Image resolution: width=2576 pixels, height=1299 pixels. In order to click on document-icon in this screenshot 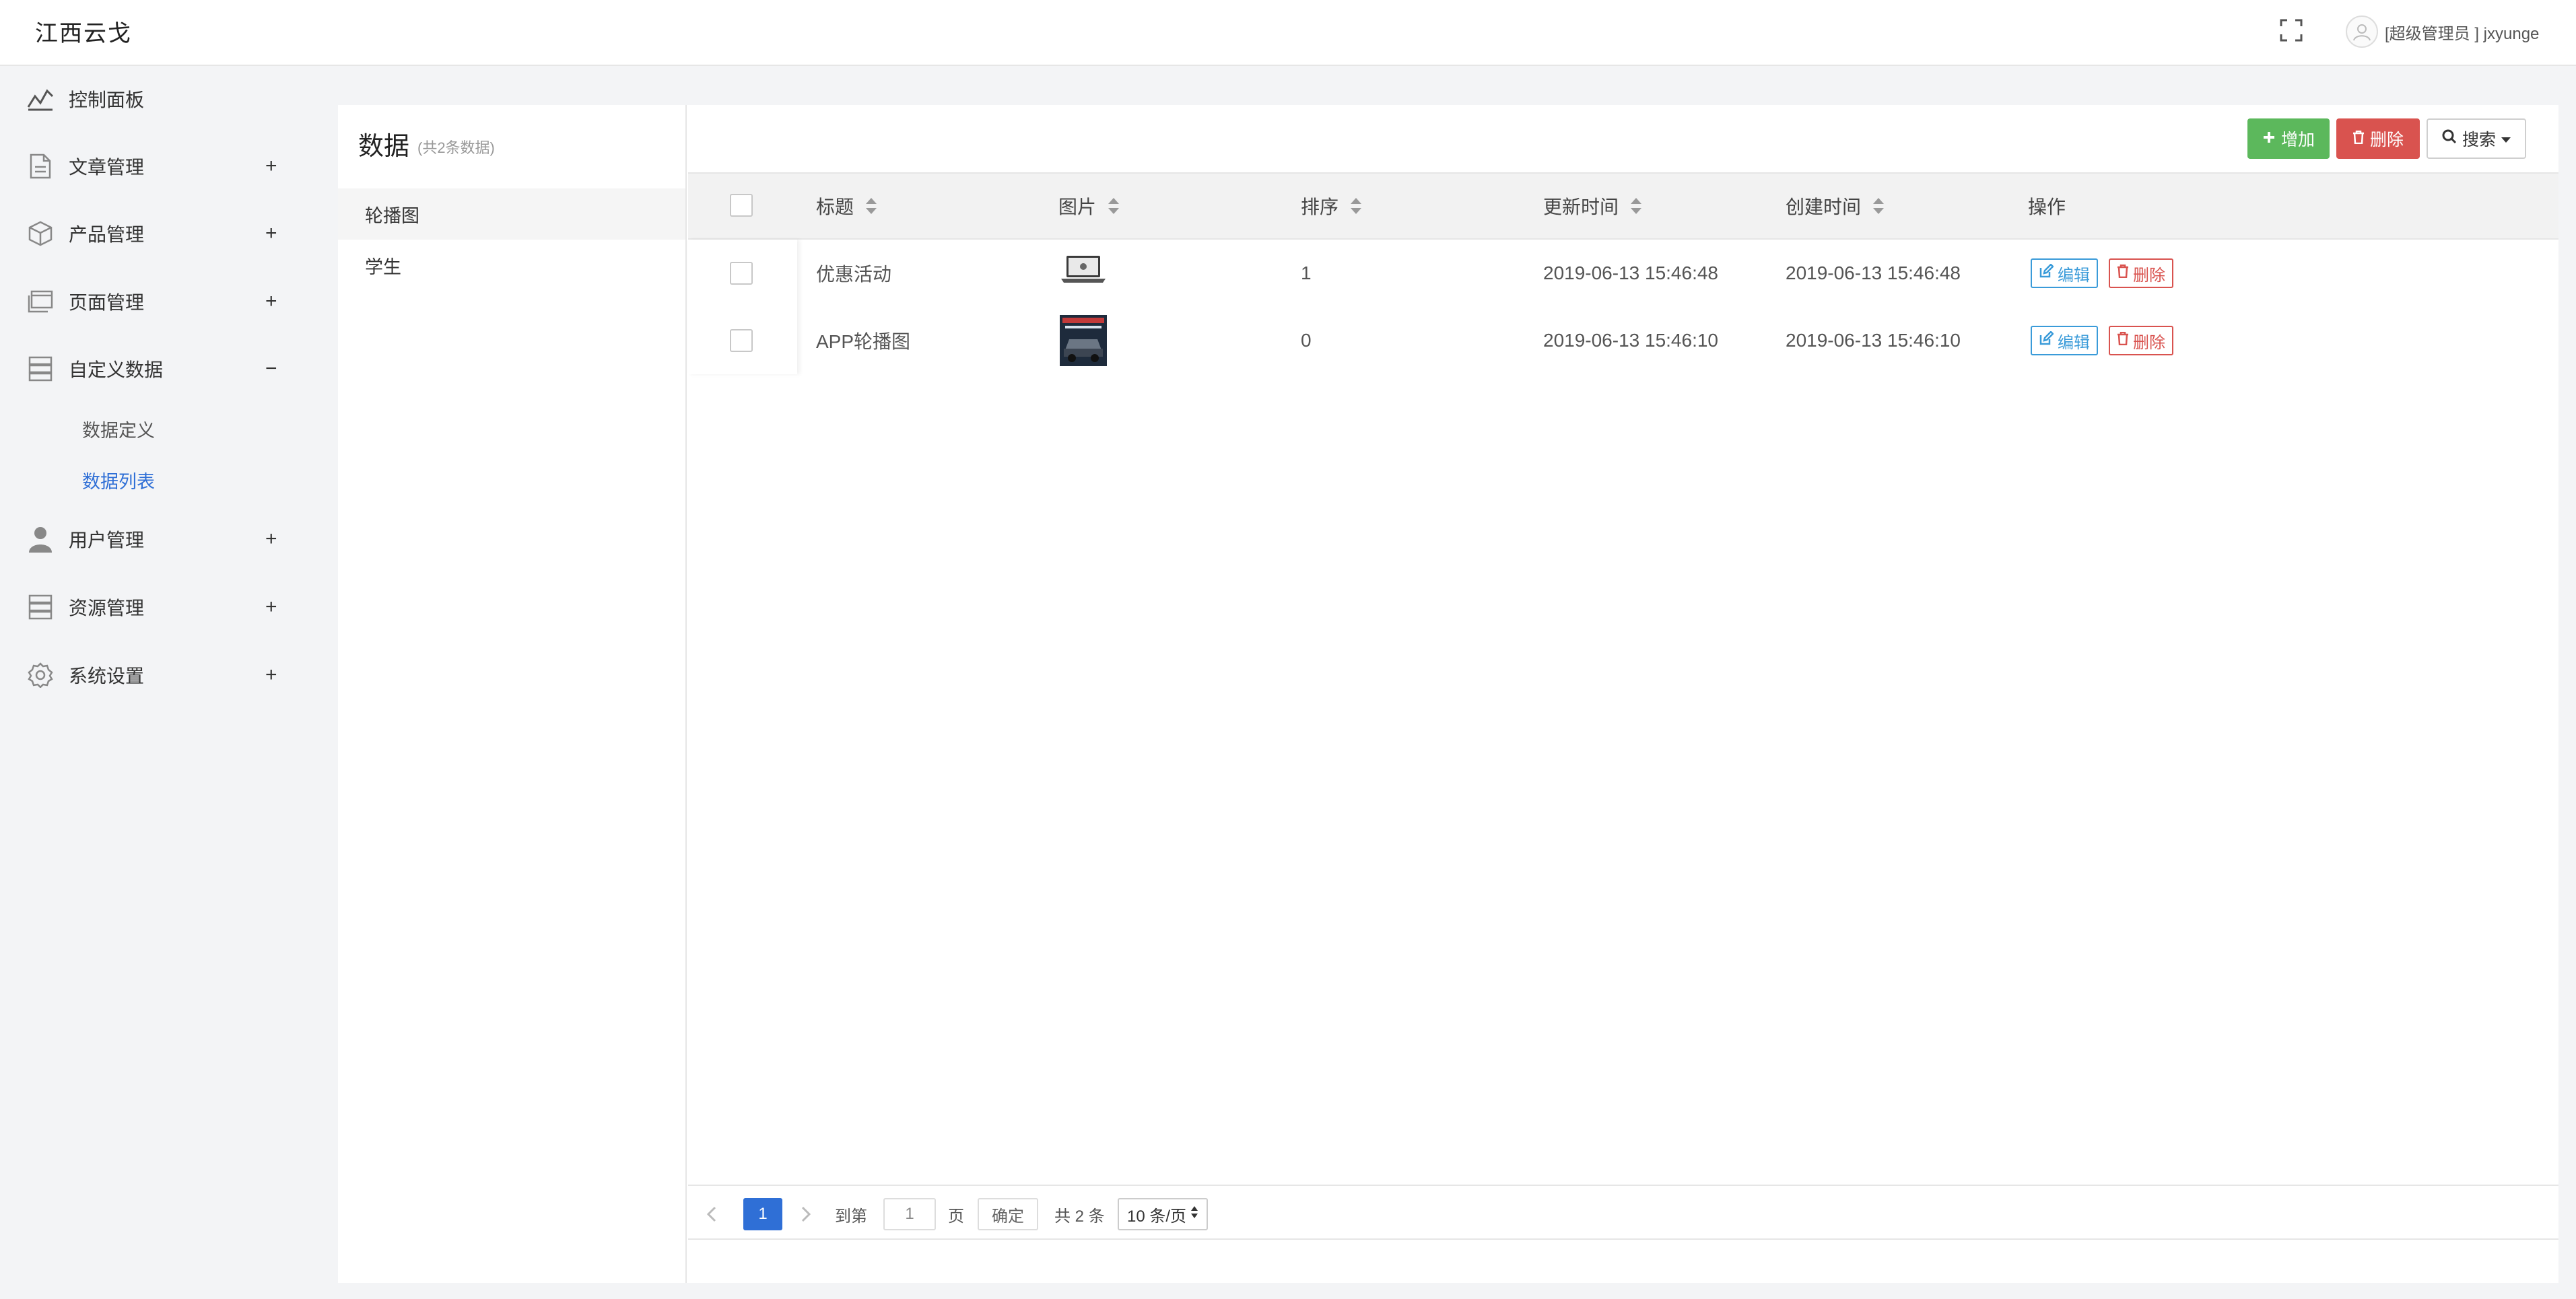, I will do `click(40, 166)`.